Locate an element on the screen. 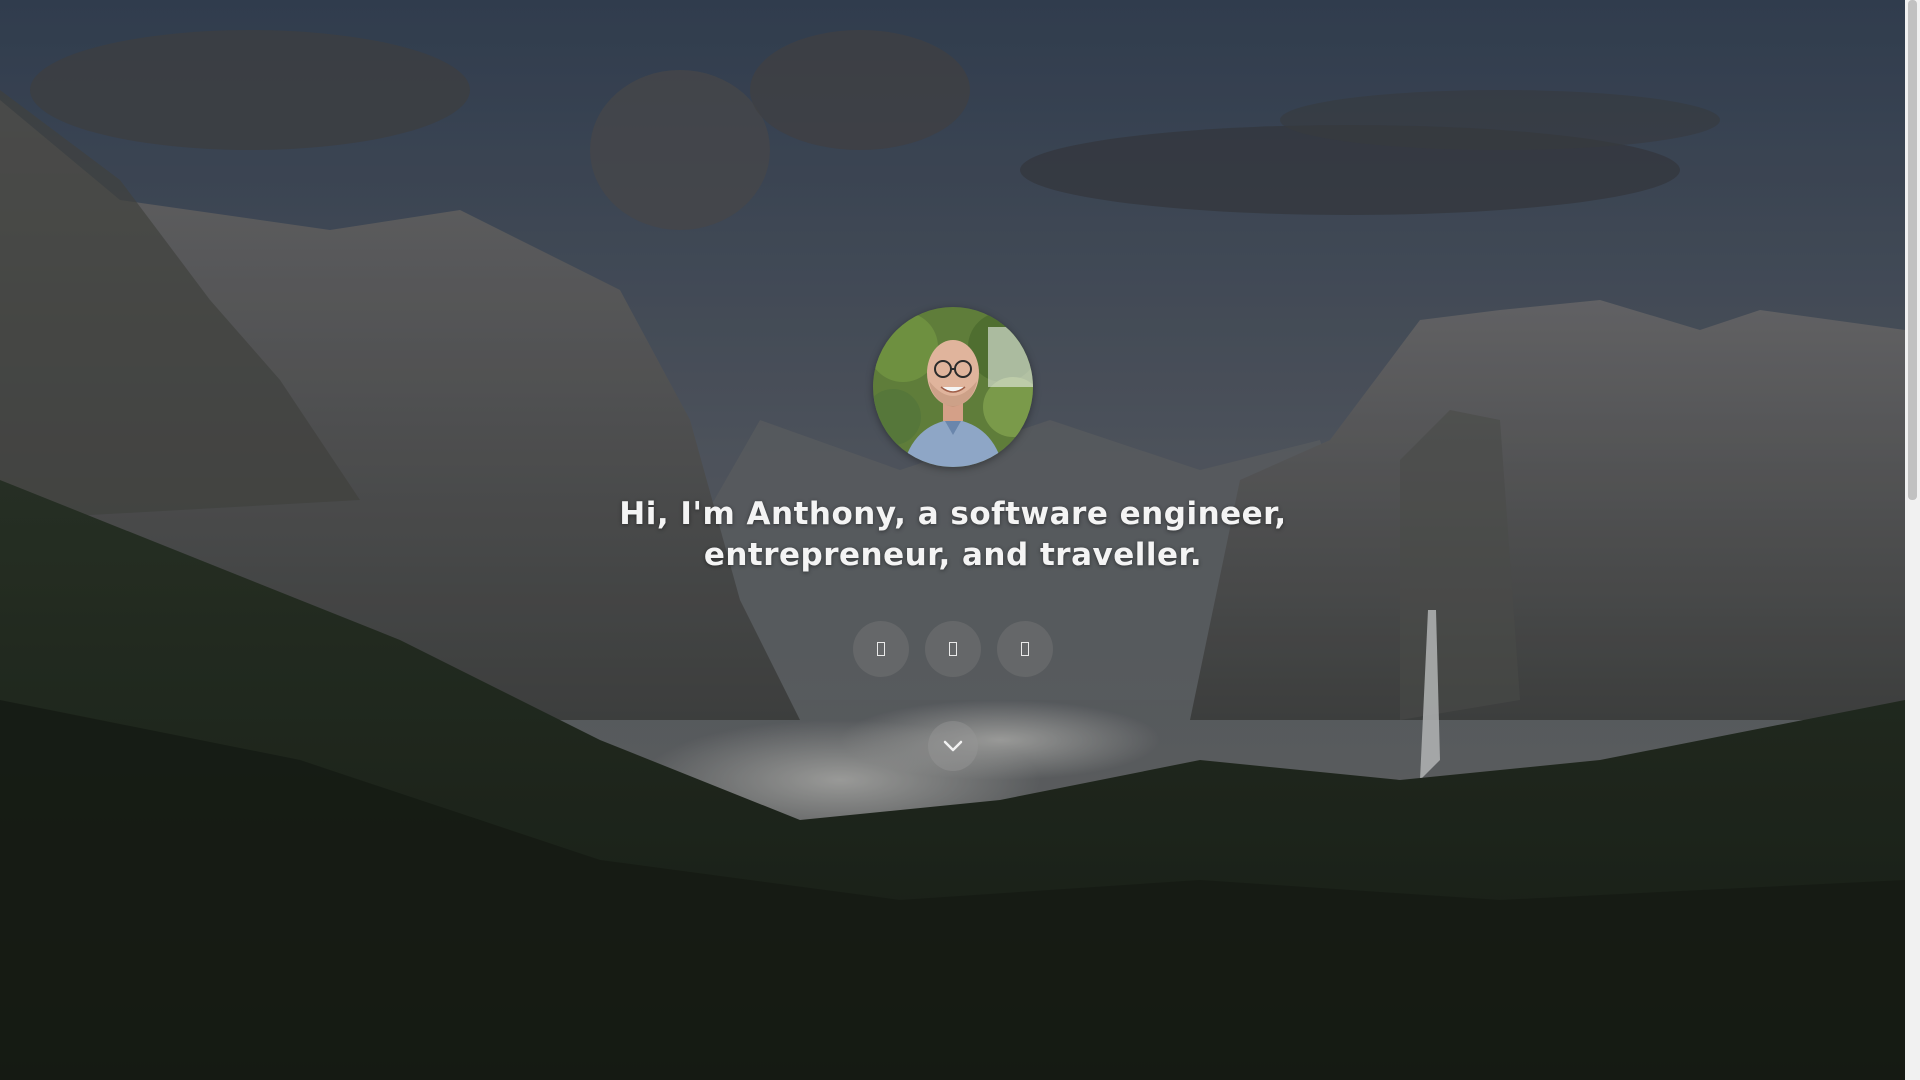  scrollbar-thumb is located at coordinates (1912, 250).